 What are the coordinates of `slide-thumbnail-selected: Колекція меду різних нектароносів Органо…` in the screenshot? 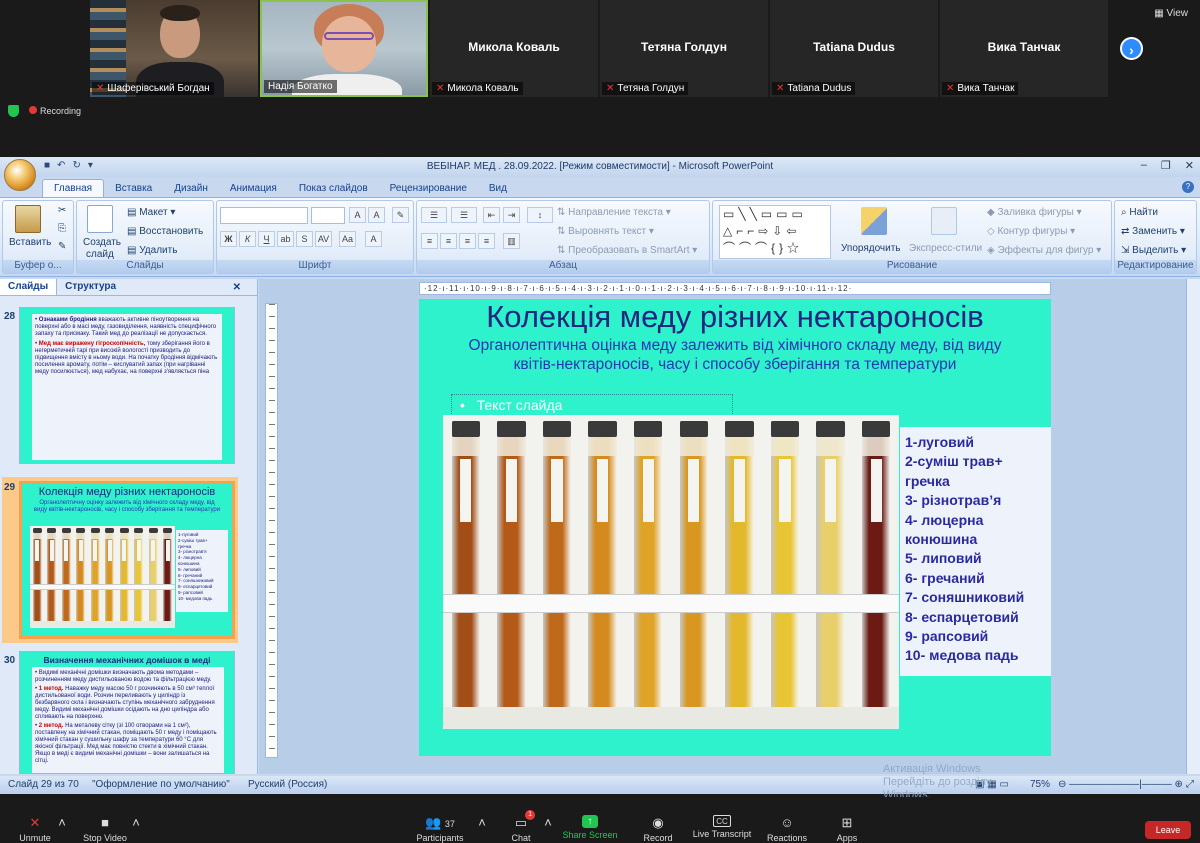 It's located at (127, 560).